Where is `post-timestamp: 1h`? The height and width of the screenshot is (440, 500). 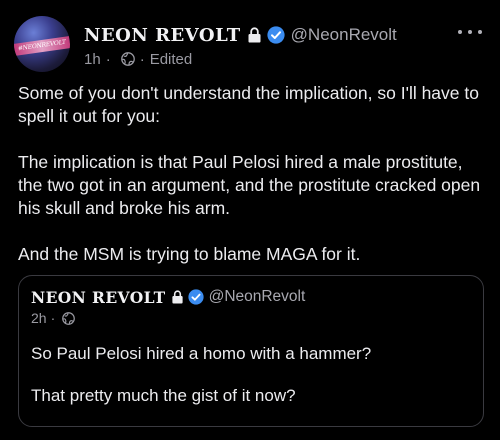
post-timestamp: 1h is located at coordinates (92, 59).